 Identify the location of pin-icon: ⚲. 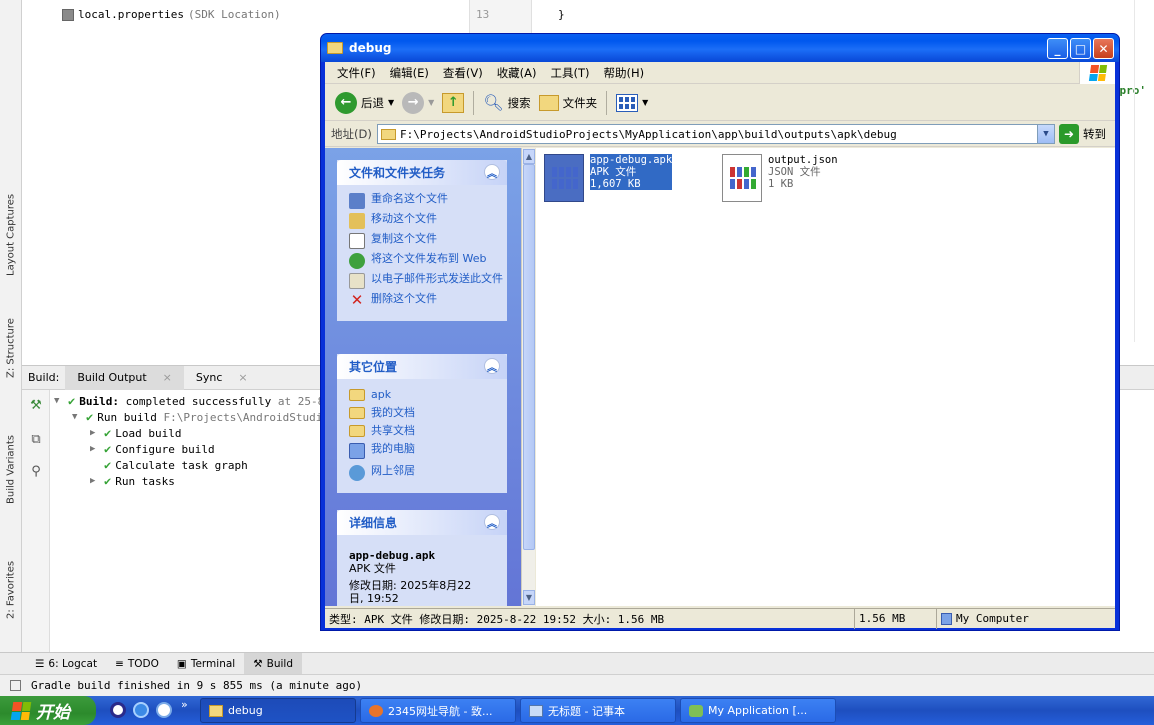
(36, 472).